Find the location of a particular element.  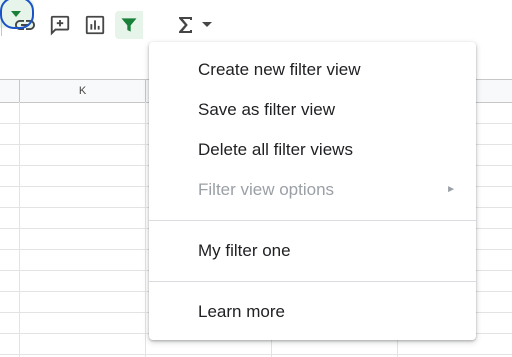

save-as-filter-view-item: Save as filter view is located at coordinates (312, 110).